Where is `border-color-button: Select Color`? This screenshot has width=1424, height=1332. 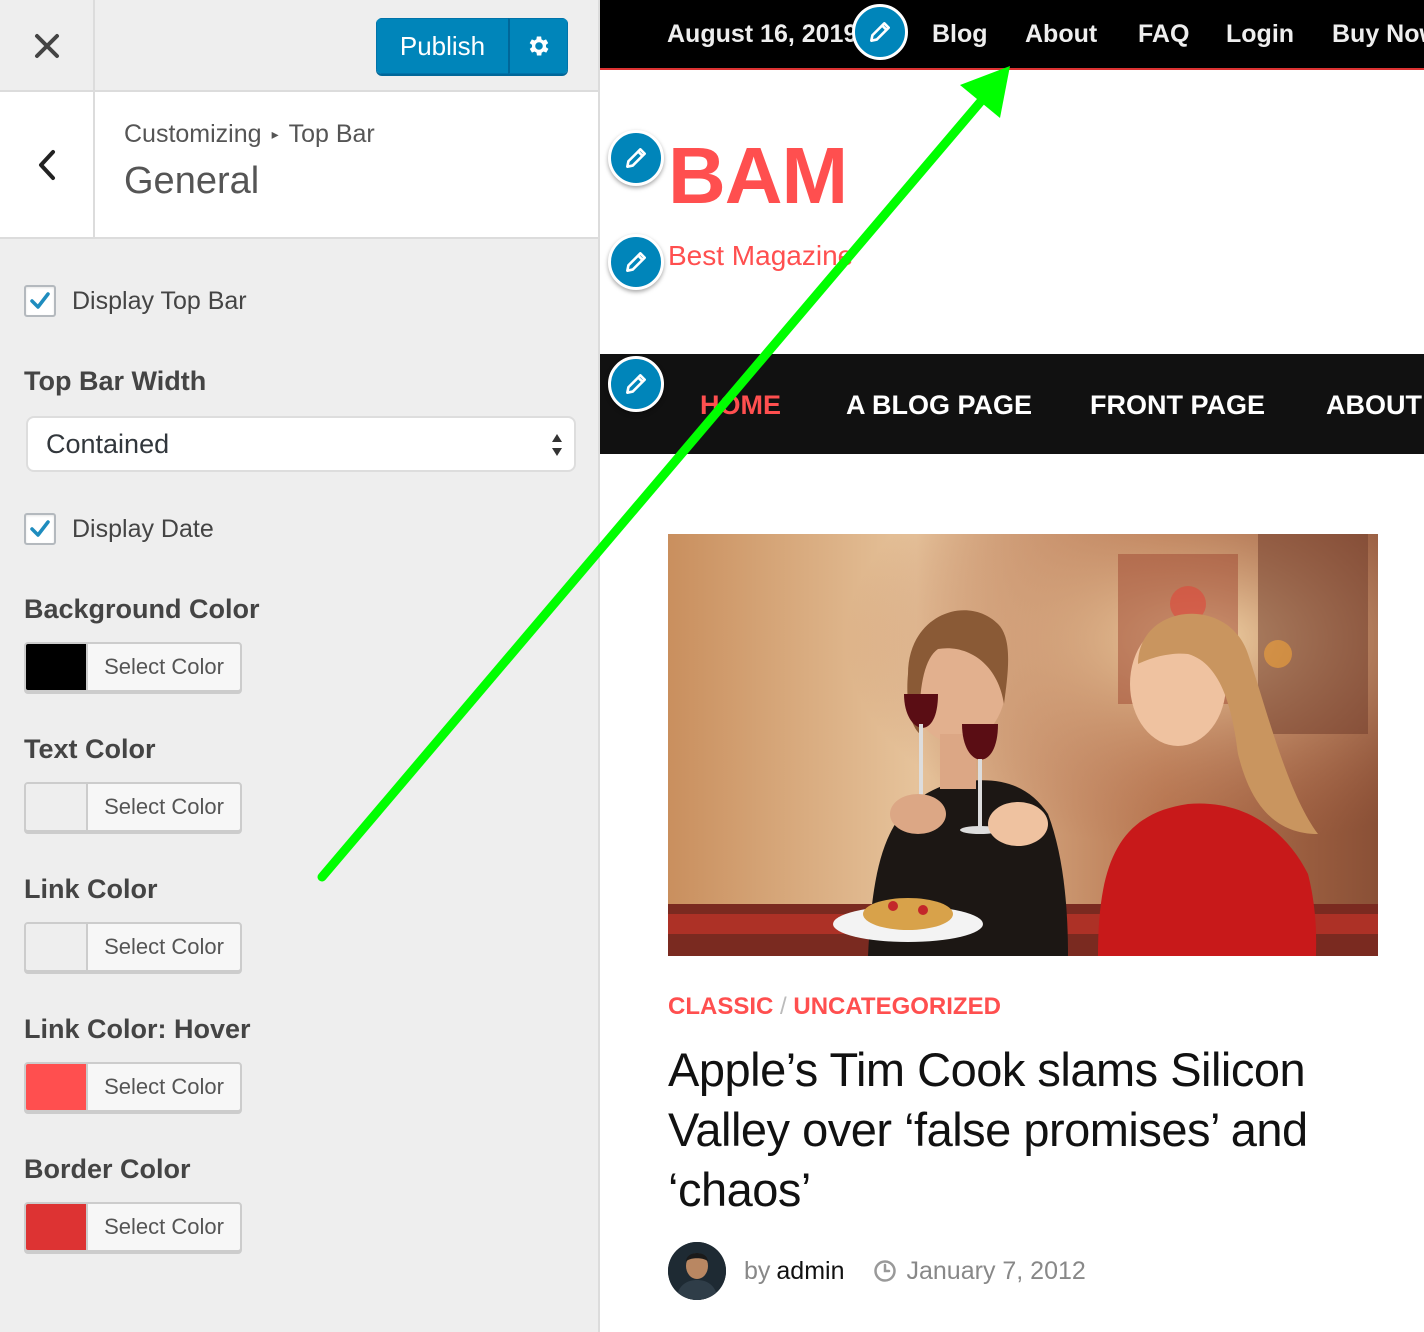 border-color-button: Select Color is located at coordinates (133, 1227).